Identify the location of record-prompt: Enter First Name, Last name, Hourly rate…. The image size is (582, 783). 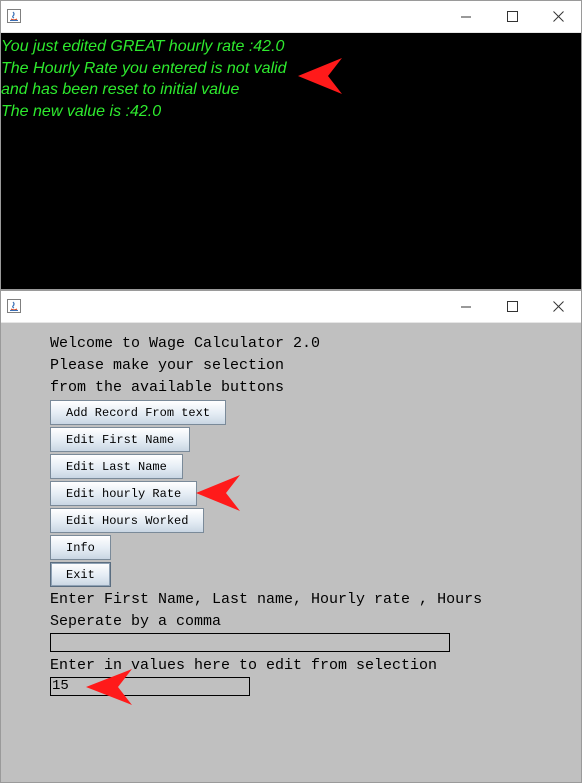
(266, 599).